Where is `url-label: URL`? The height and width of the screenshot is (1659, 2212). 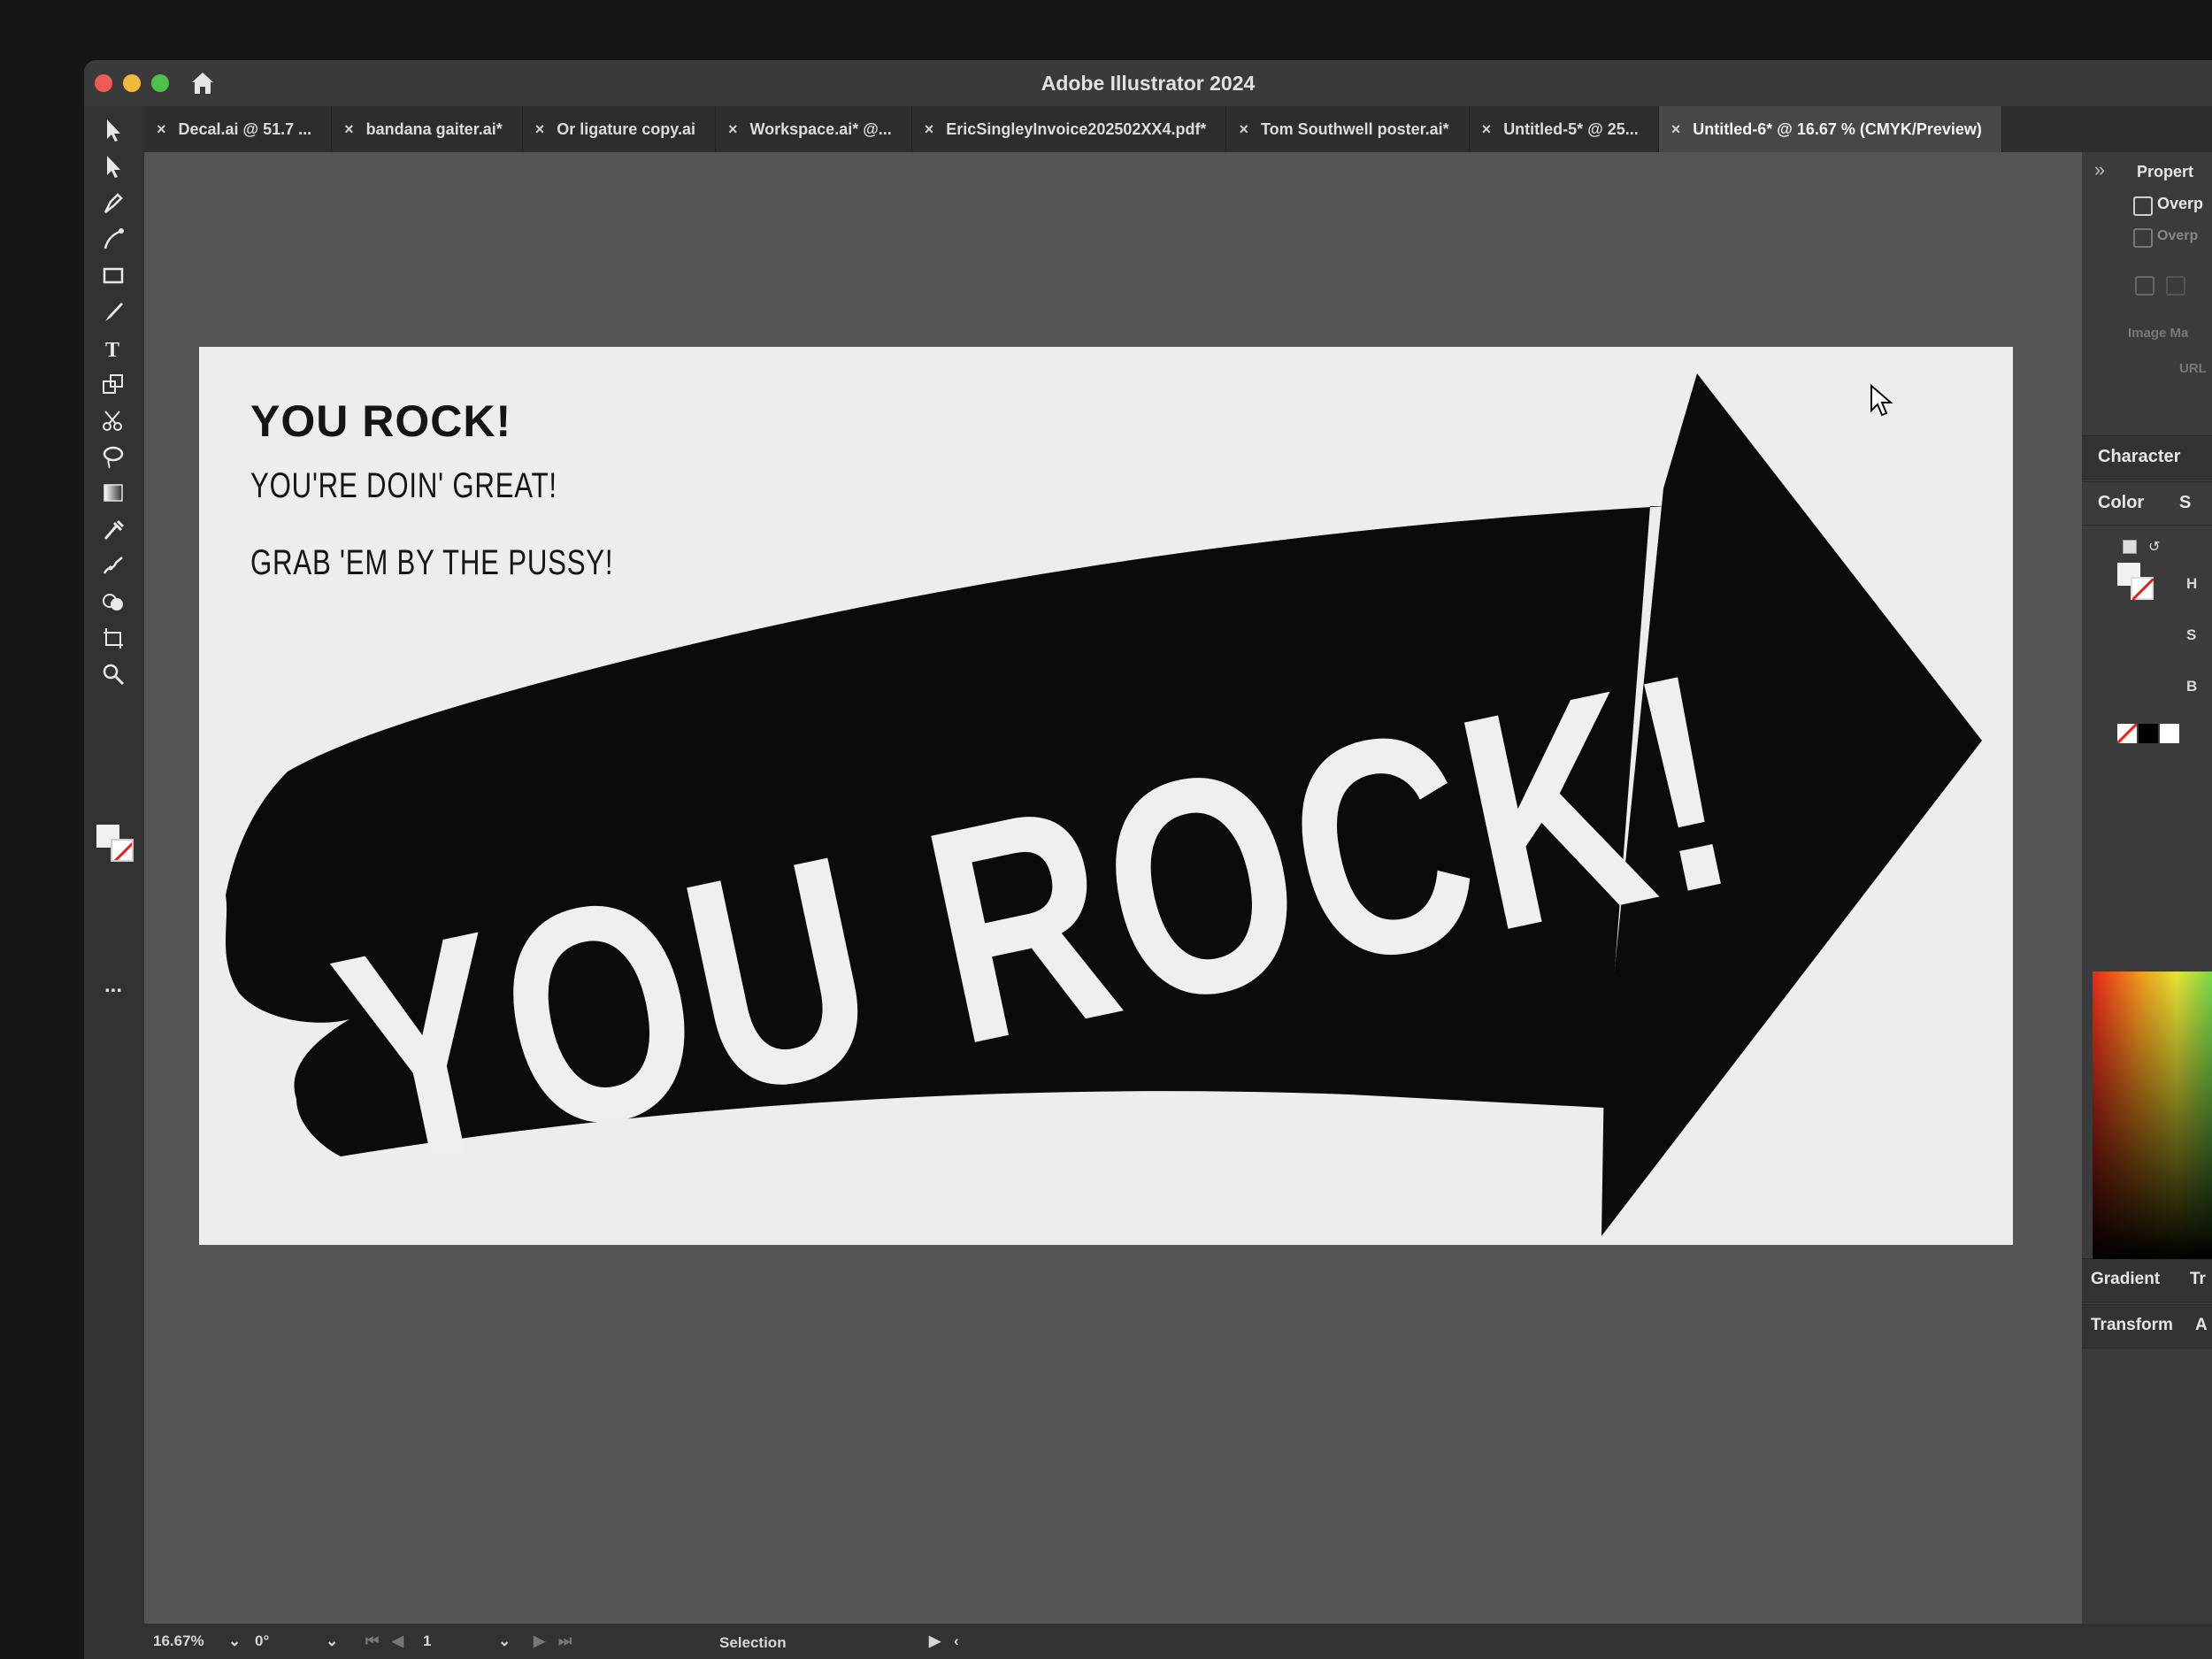 url-label: URL is located at coordinates (2193, 369).